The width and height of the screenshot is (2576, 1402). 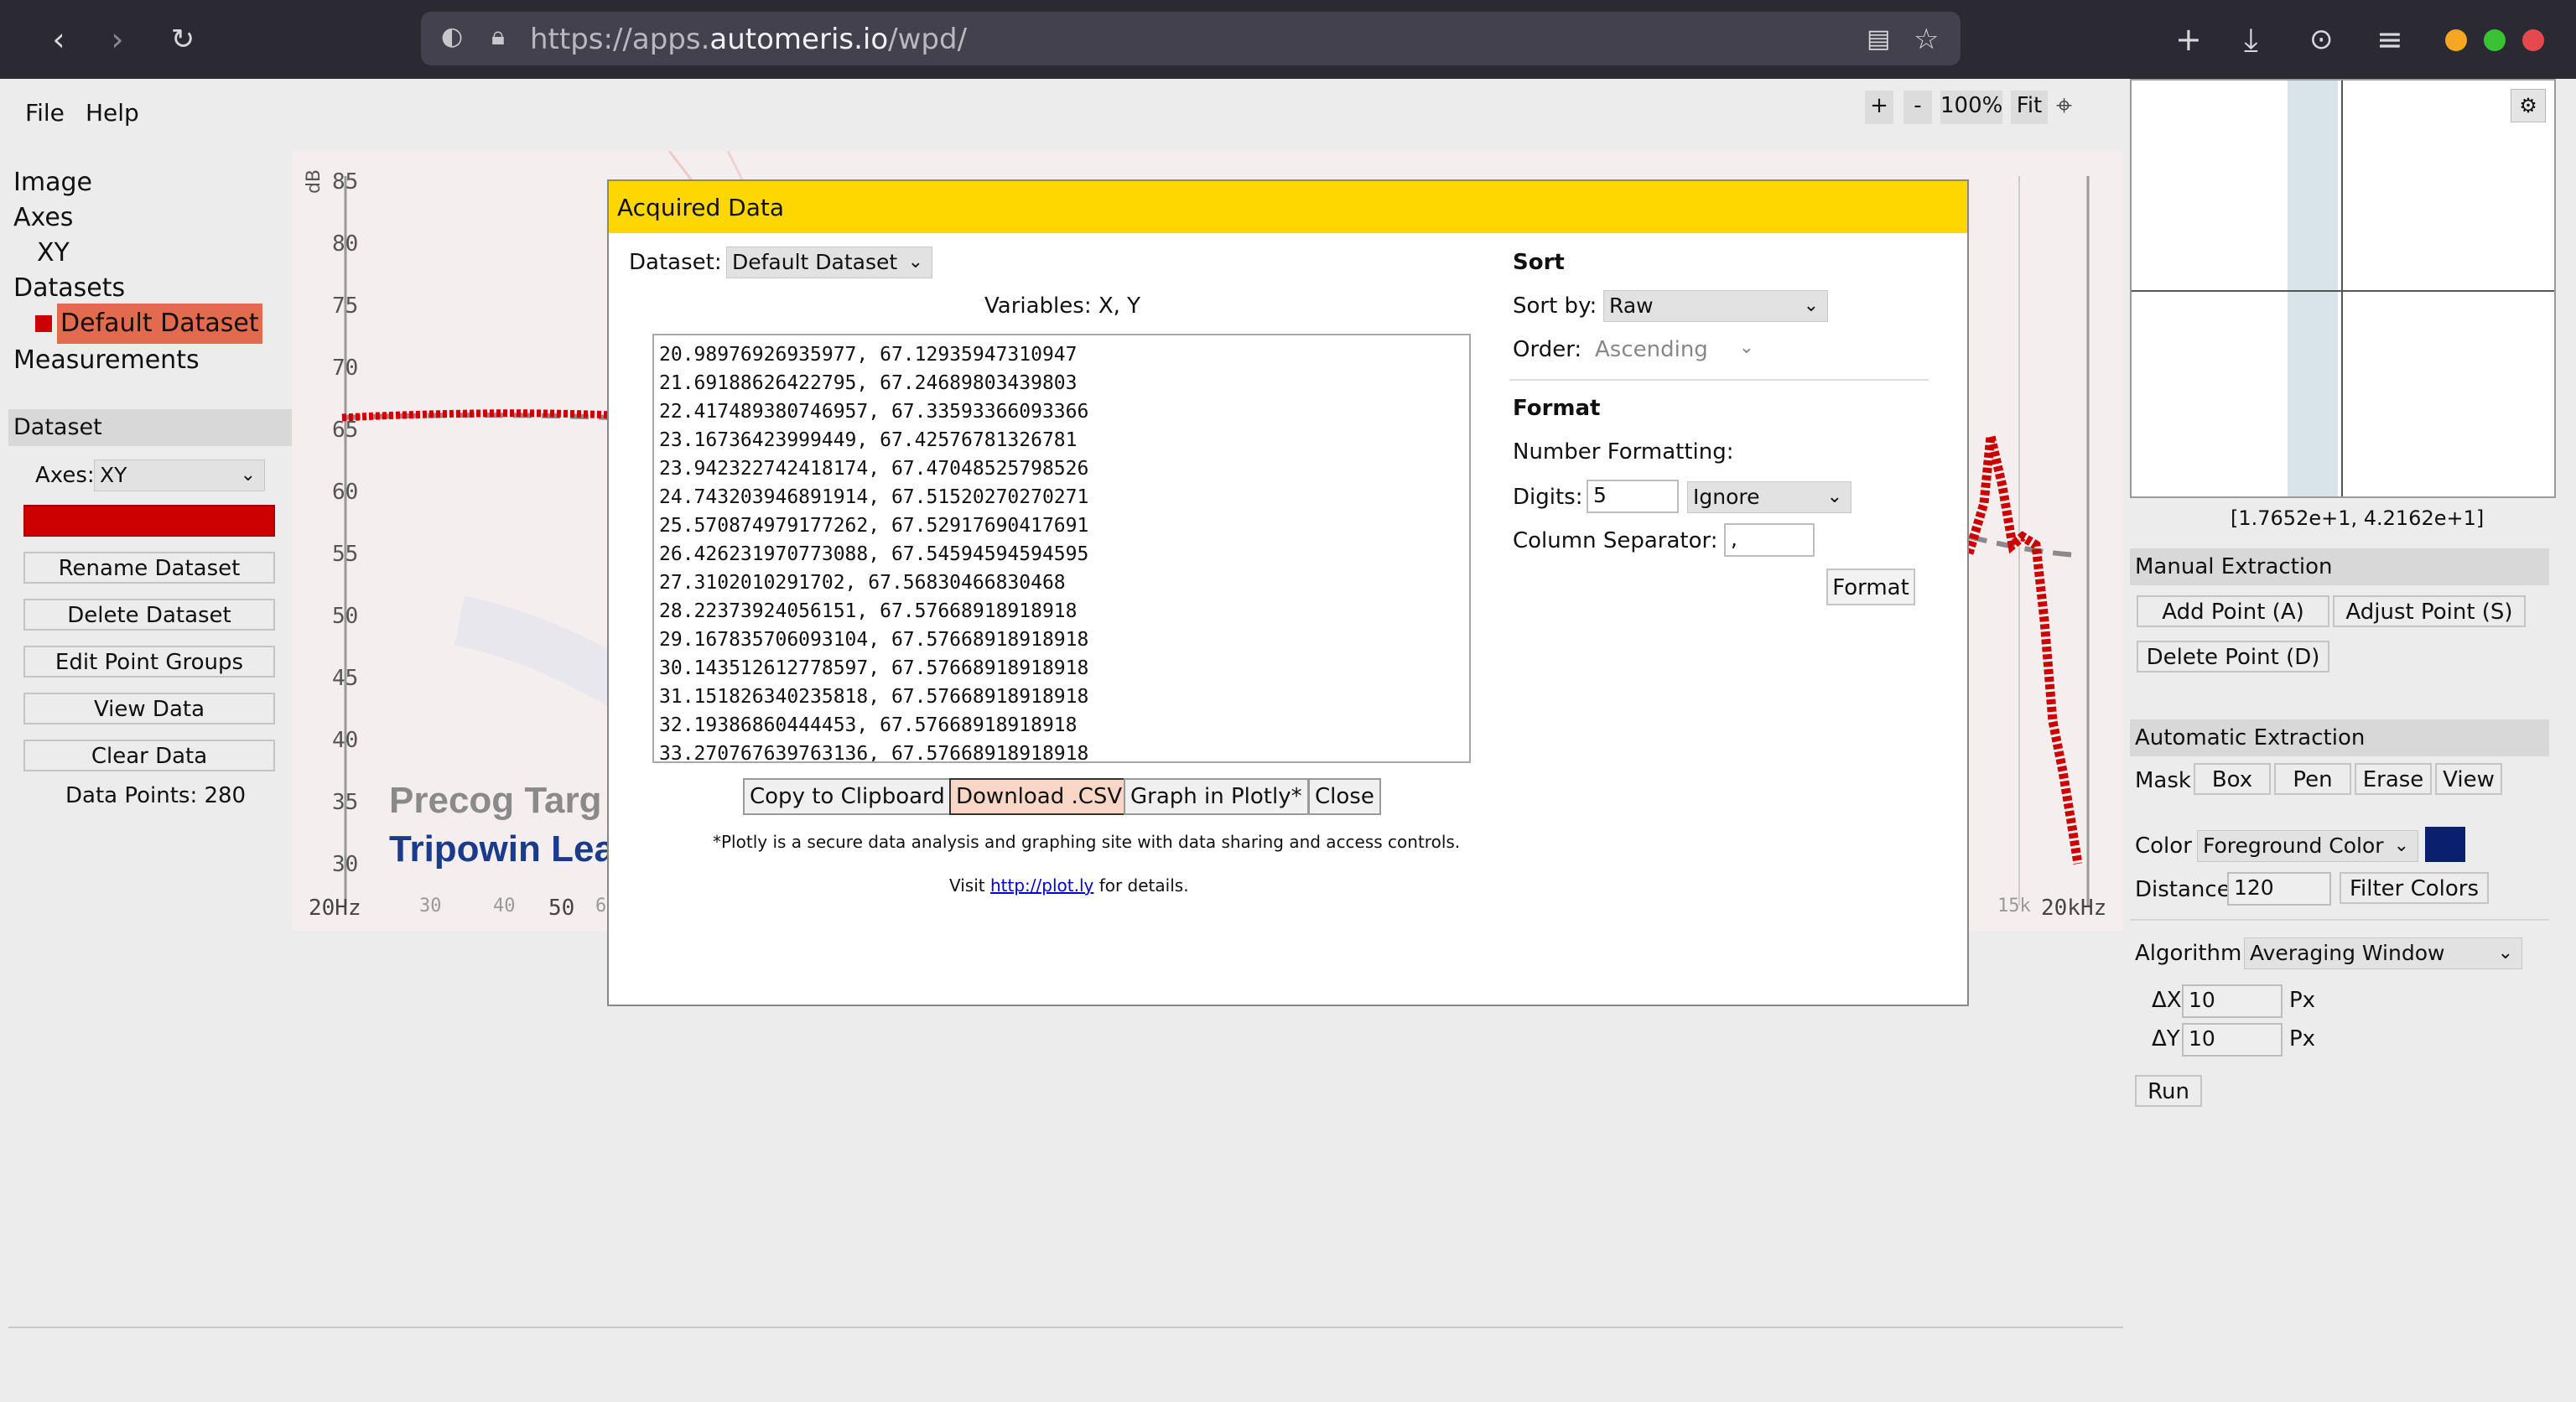 What do you see at coordinates (1344, 796) in the screenshot?
I see `close-button: Close` at bounding box center [1344, 796].